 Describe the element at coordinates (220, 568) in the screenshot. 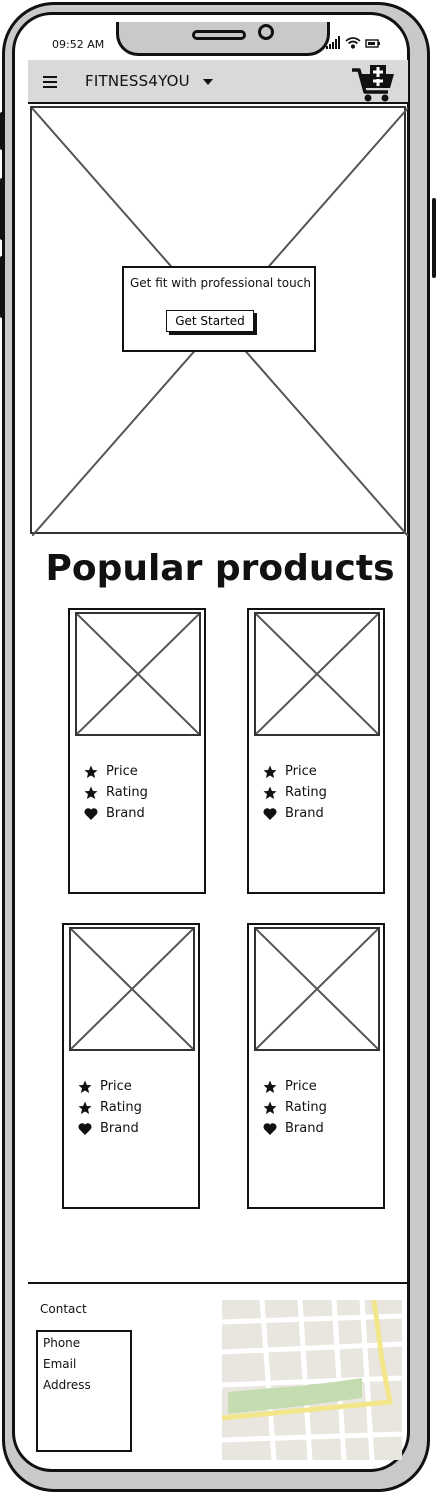

I see `section-title: Popular products` at that location.